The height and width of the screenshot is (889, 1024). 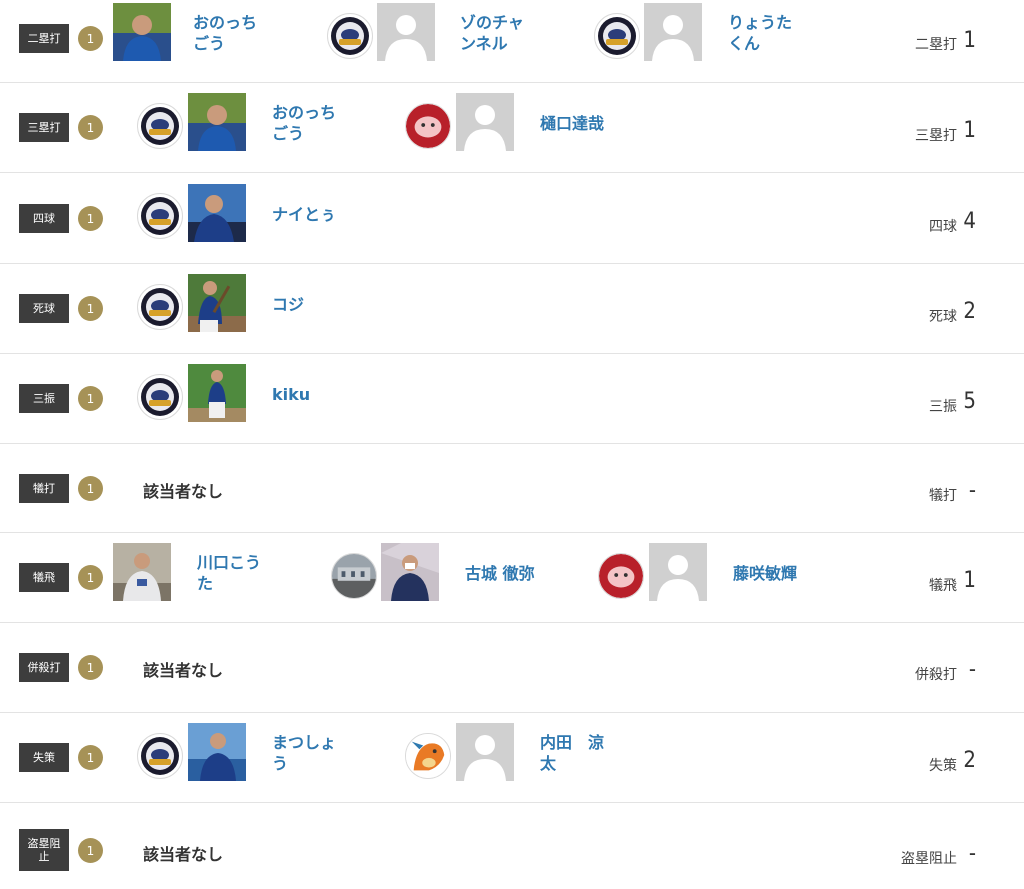 What do you see at coordinates (244, 573) in the screenshot?
I see `player-name-link: 川口こうた` at bounding box center [244, 573].